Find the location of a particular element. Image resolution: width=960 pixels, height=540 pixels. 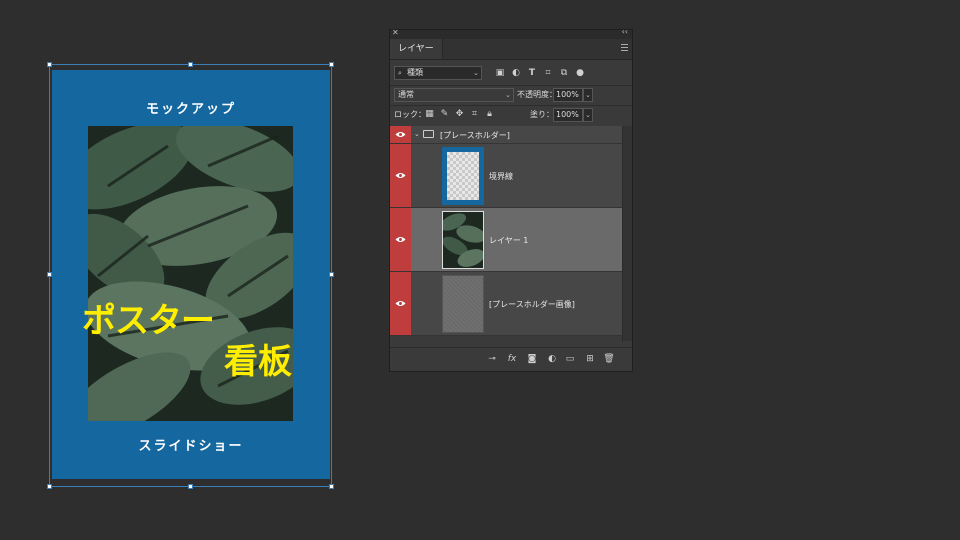

panel-footer: ⊸ fx ◙ ◐ ▭ ⊞ 🗑︎ is located at coordinates (511, 359).